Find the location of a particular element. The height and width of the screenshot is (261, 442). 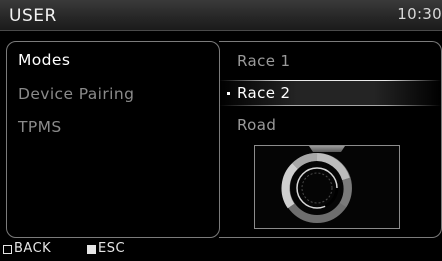

footer-bar: BACK ESC is located at coordinates (221, 251).